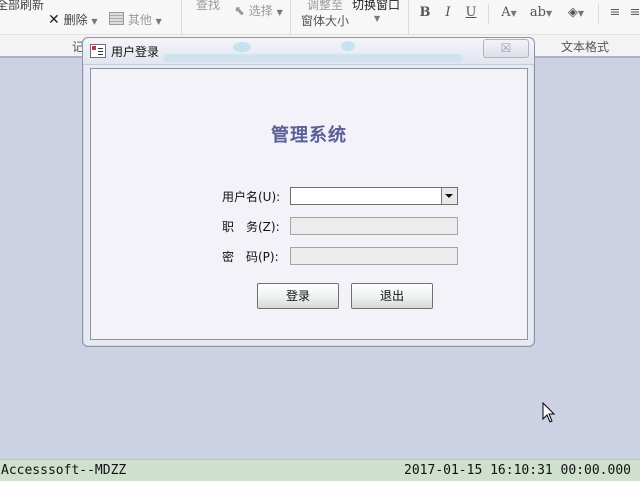 This screenshot has height=481, width=640. Describe the element at coordinates (22, 6) in the screenshot. I see `refresh-all-button: 全部刷新` at that location.